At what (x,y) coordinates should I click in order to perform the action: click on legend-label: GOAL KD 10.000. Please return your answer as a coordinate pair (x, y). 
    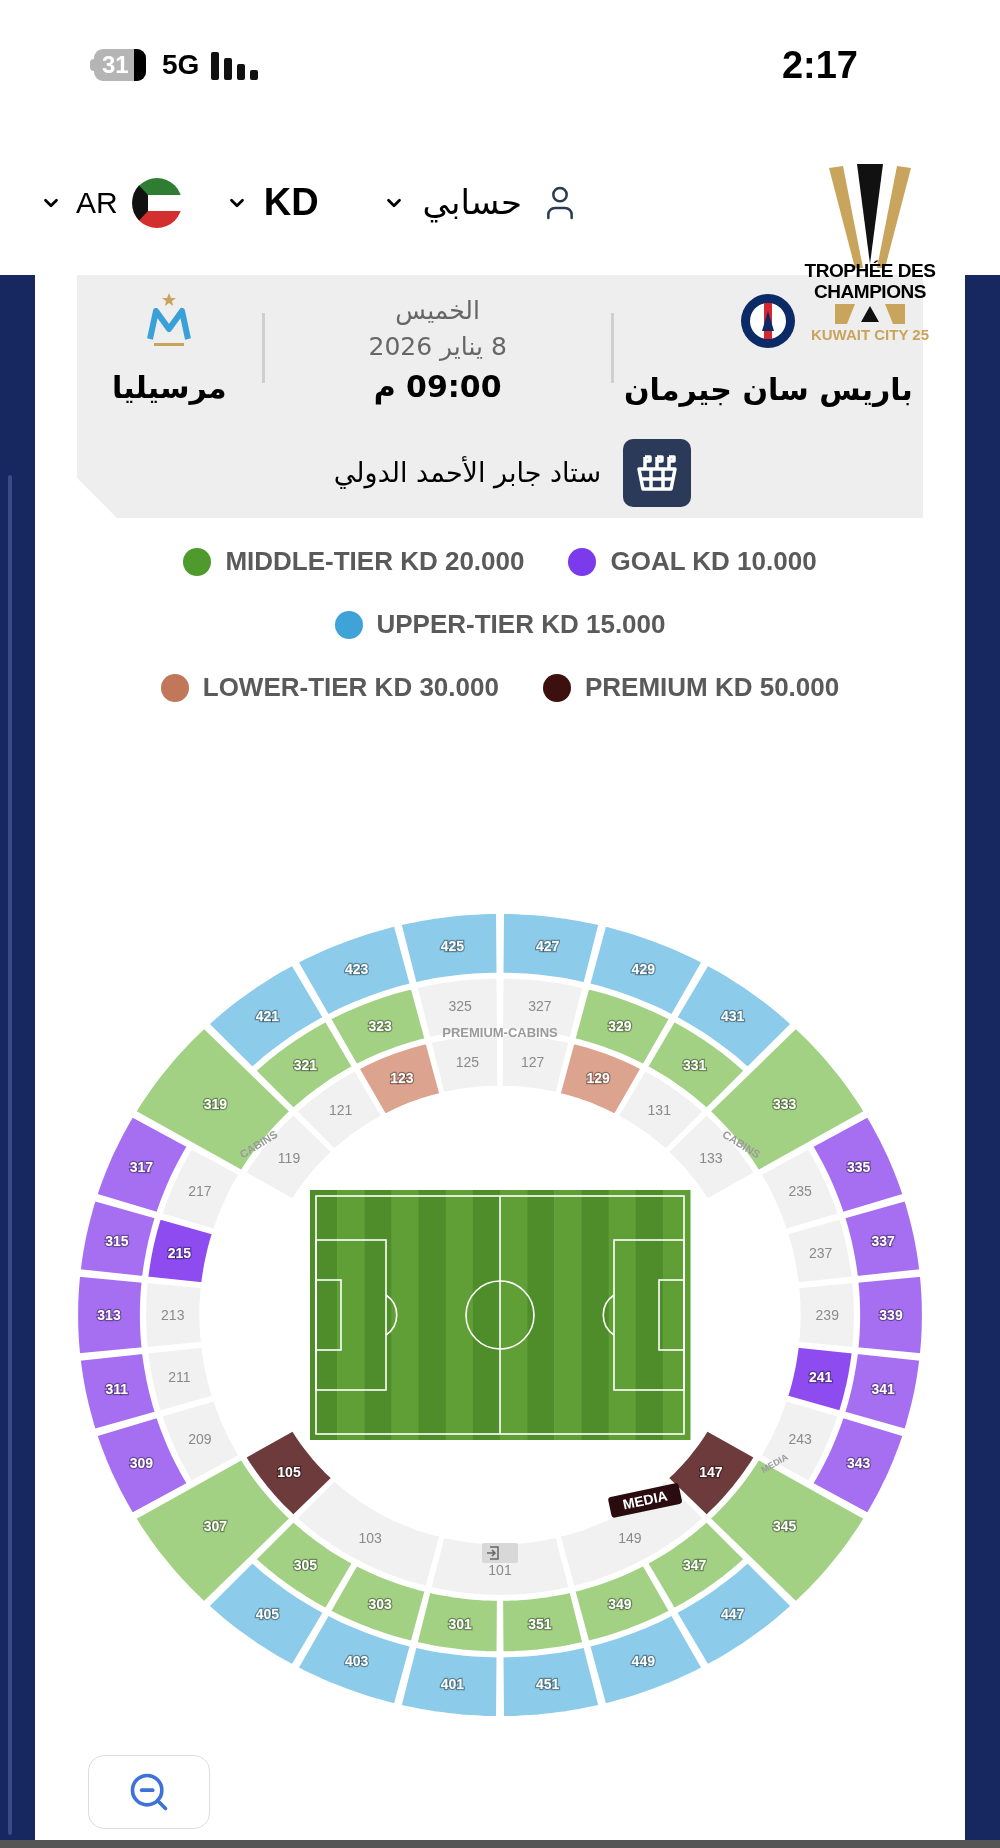
    Looking at the image, I should click on (713, 561).